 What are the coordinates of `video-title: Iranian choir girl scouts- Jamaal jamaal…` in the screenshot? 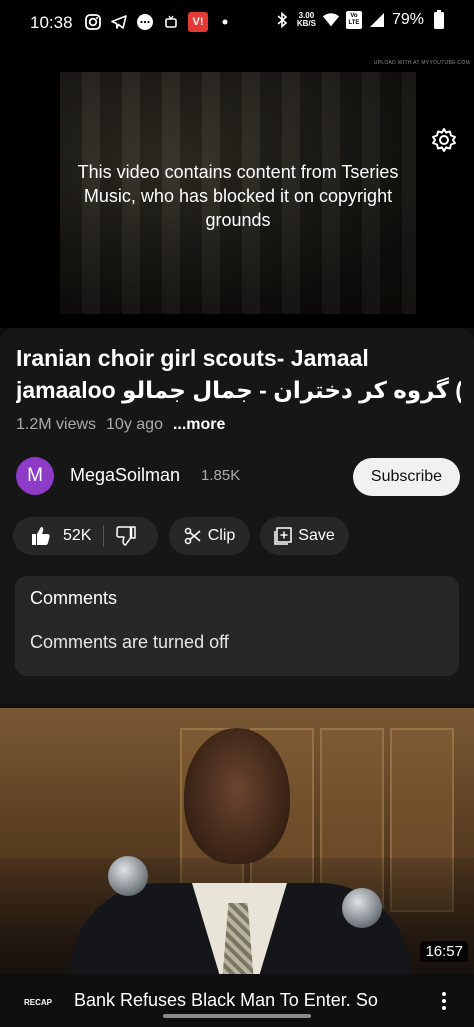 It's located at (238, 374).